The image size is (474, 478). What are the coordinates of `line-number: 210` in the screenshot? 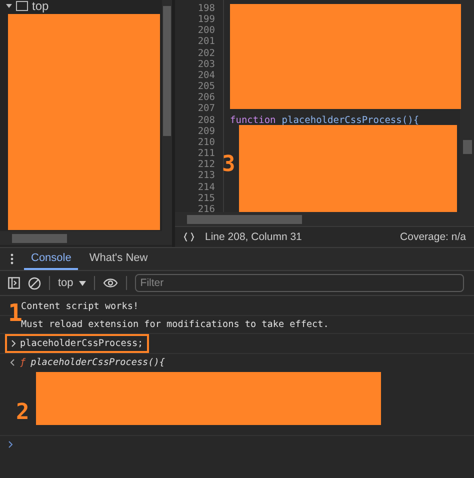 It's located at (206, 142).